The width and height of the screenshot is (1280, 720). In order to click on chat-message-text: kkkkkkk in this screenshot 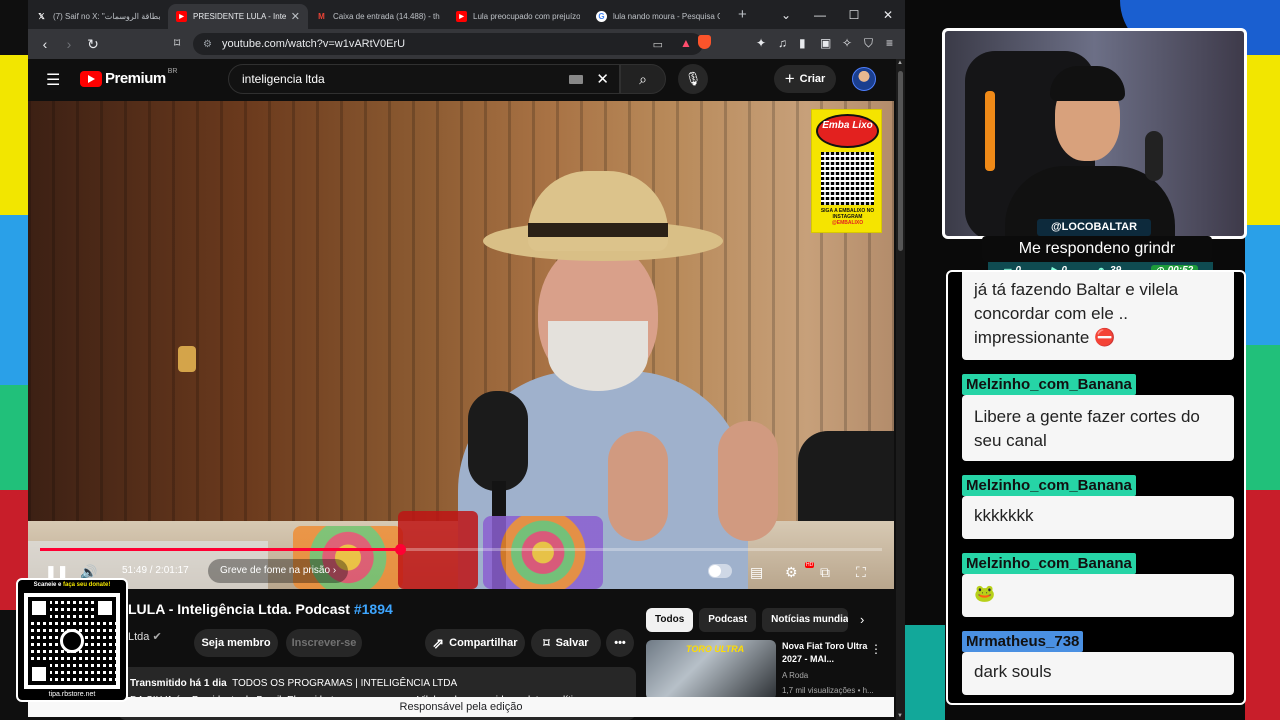, I will do `click(1098, 517)`.